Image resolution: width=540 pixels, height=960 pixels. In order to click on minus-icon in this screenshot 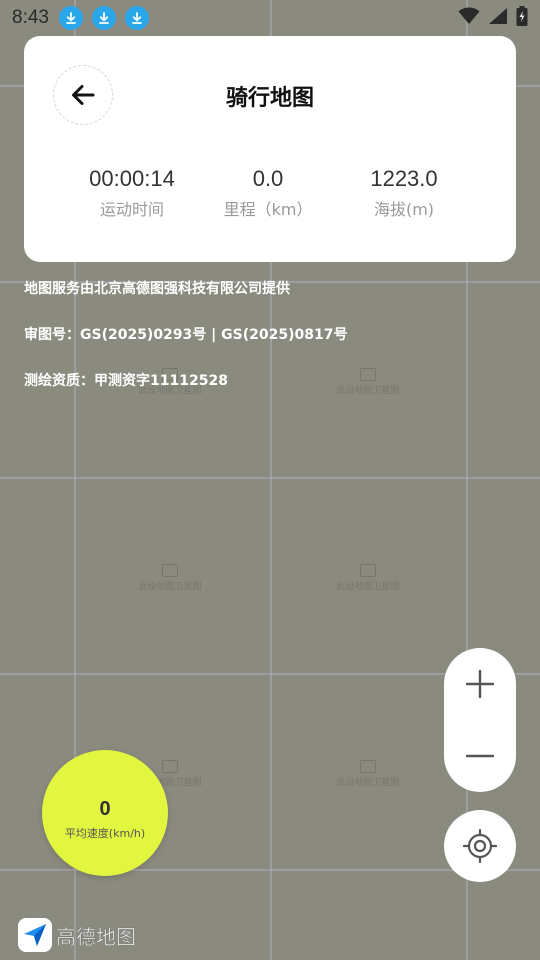, I will do `click(480, 756)`.